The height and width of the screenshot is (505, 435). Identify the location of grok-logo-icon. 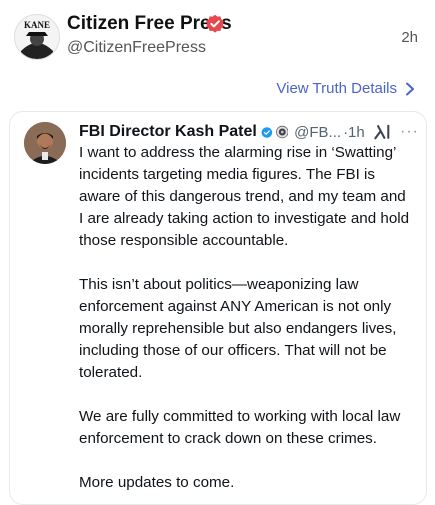
(381, 132).